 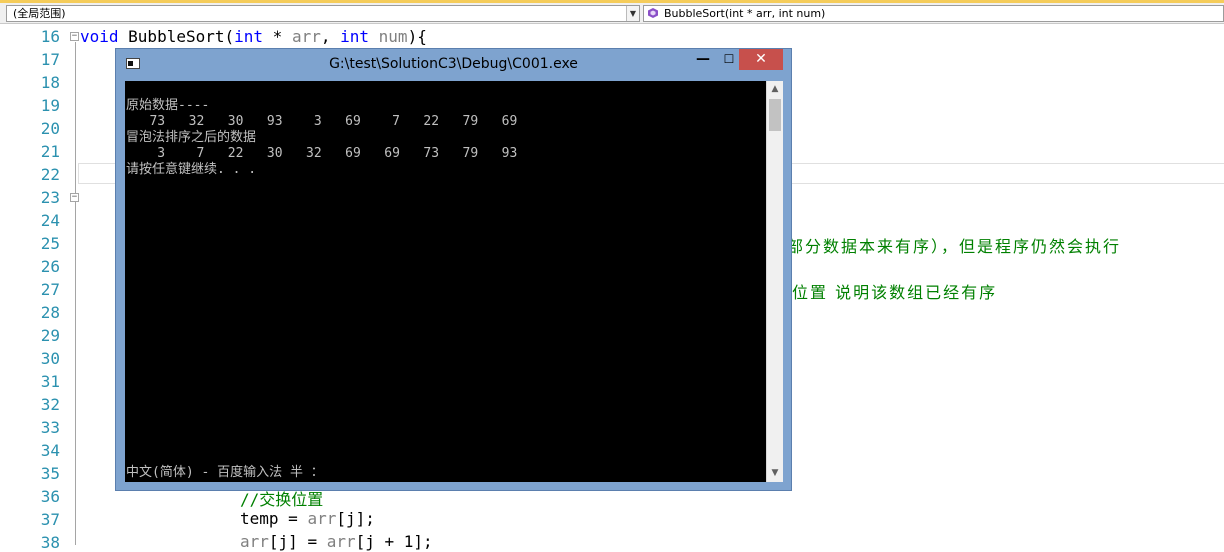 I want to click on scroll-down-icon: ▼, so click(x=775, y=473).